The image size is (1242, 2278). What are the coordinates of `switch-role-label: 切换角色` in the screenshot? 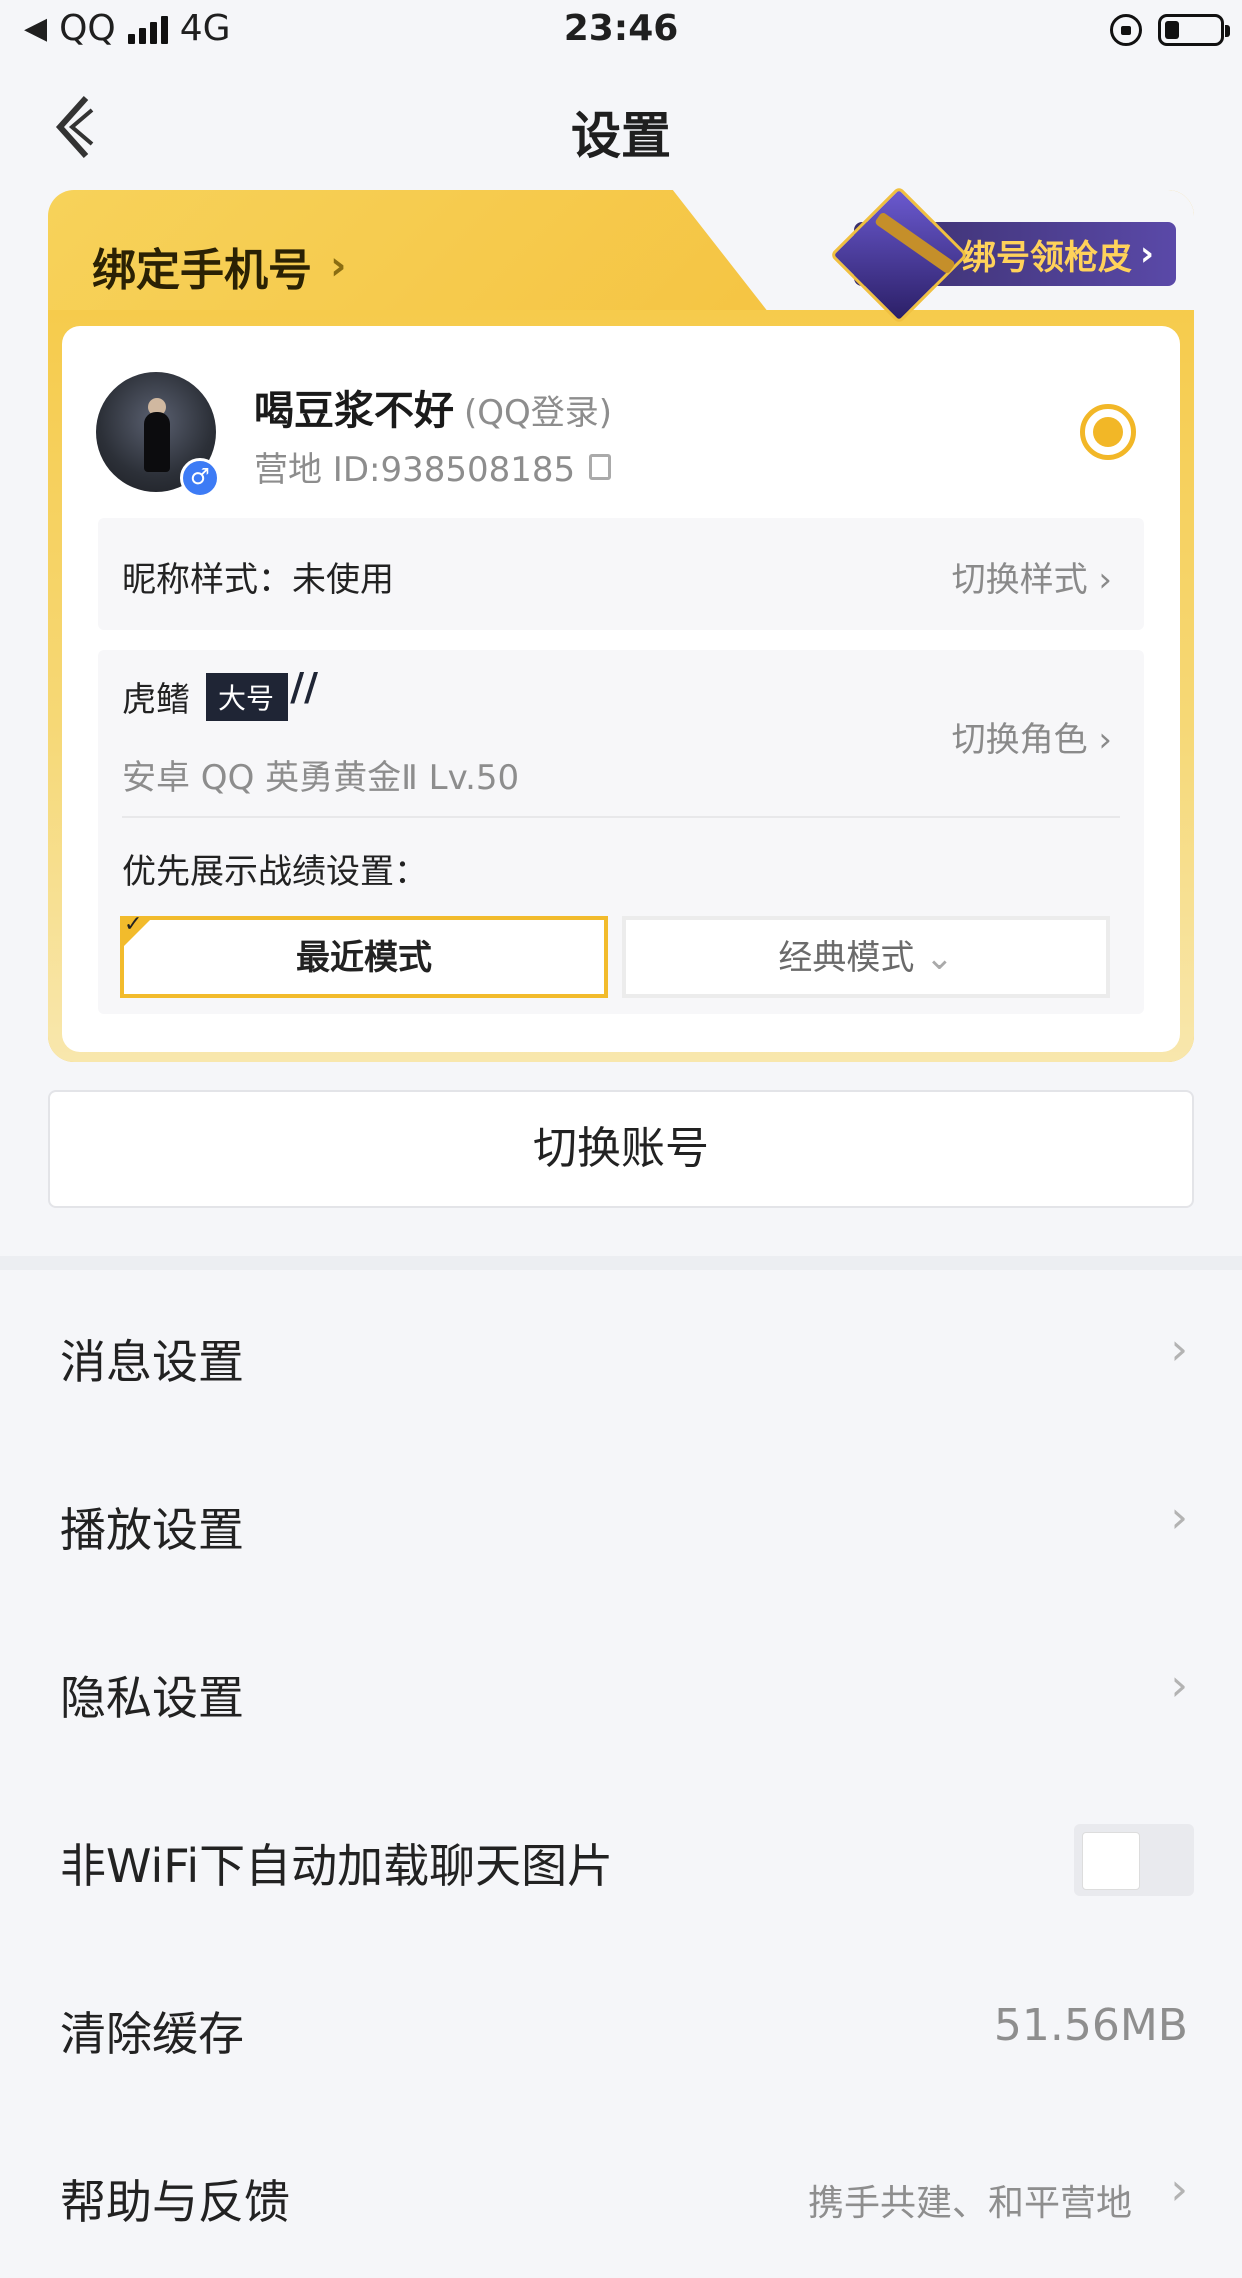 It's located at (1019, 740).